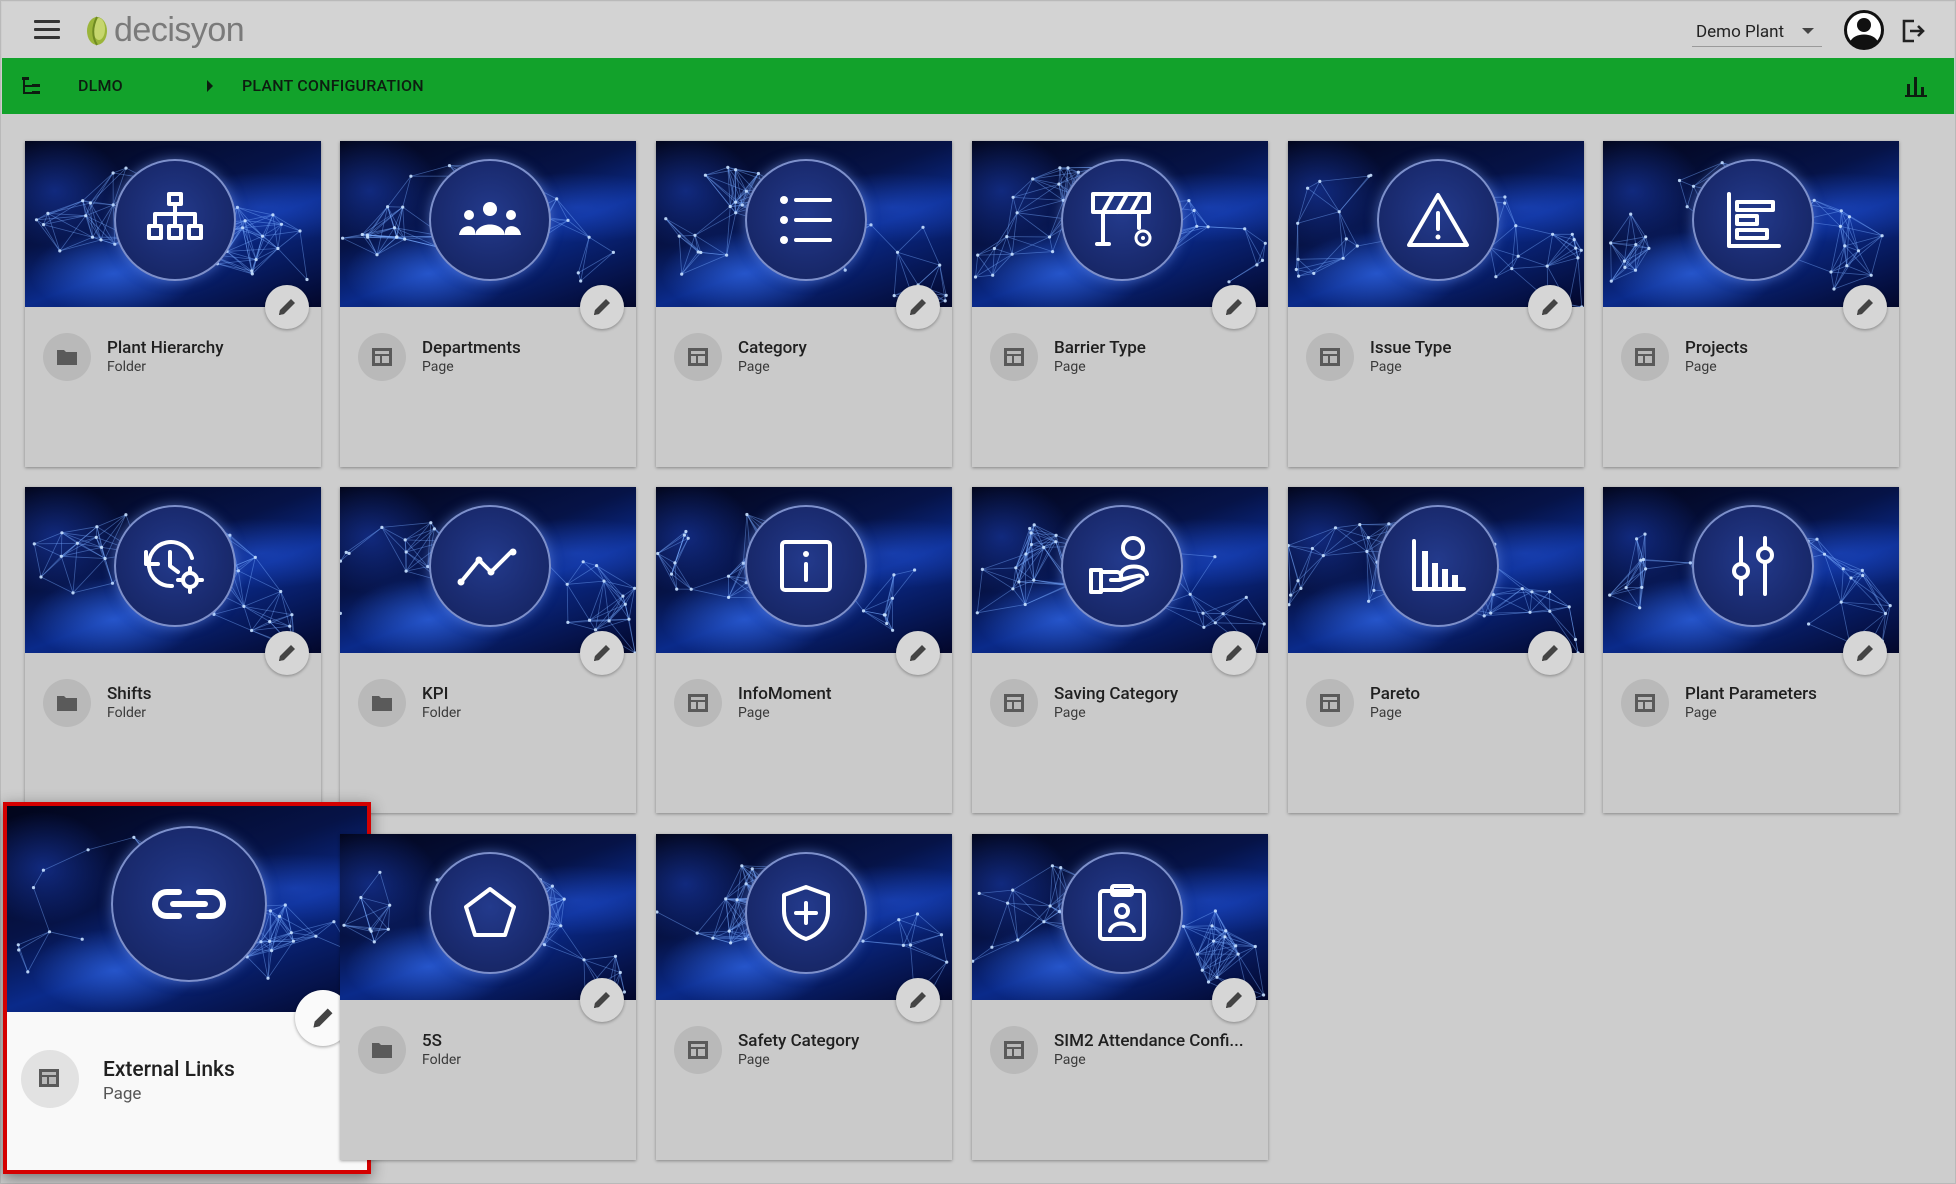 This screenshot has width=1956, height=1184. I want to click on tile-shifts: Shifts Folder, so click(173, 650).